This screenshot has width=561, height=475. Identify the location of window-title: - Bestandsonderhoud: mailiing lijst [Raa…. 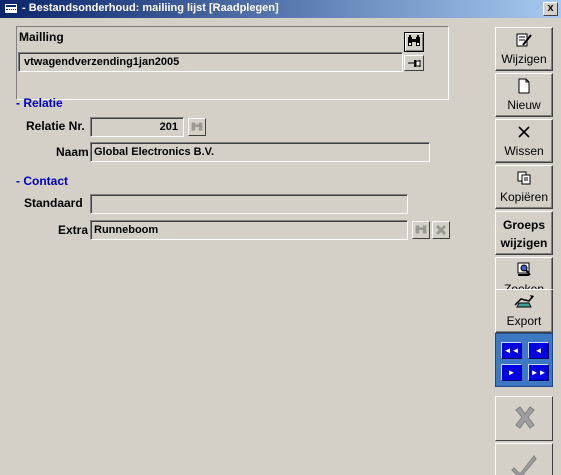
(150, 8).